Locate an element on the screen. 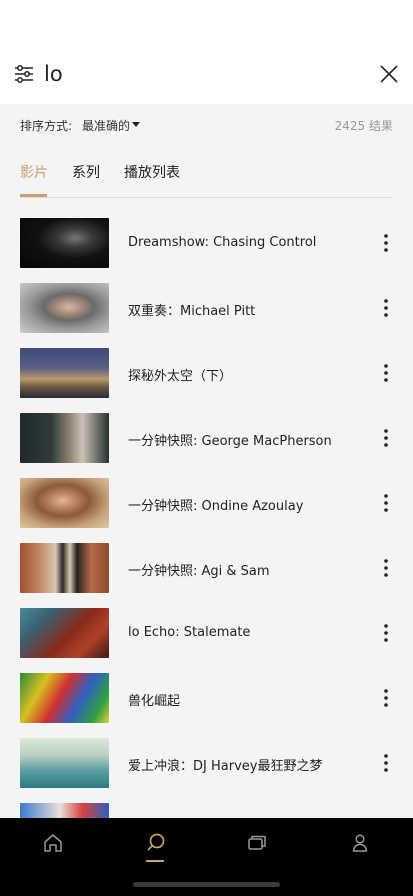 The image size is (413, 896). item-title: 爱上冲浪：DJ Harvey最狂野之梦 is located at coordinates (225, 766).